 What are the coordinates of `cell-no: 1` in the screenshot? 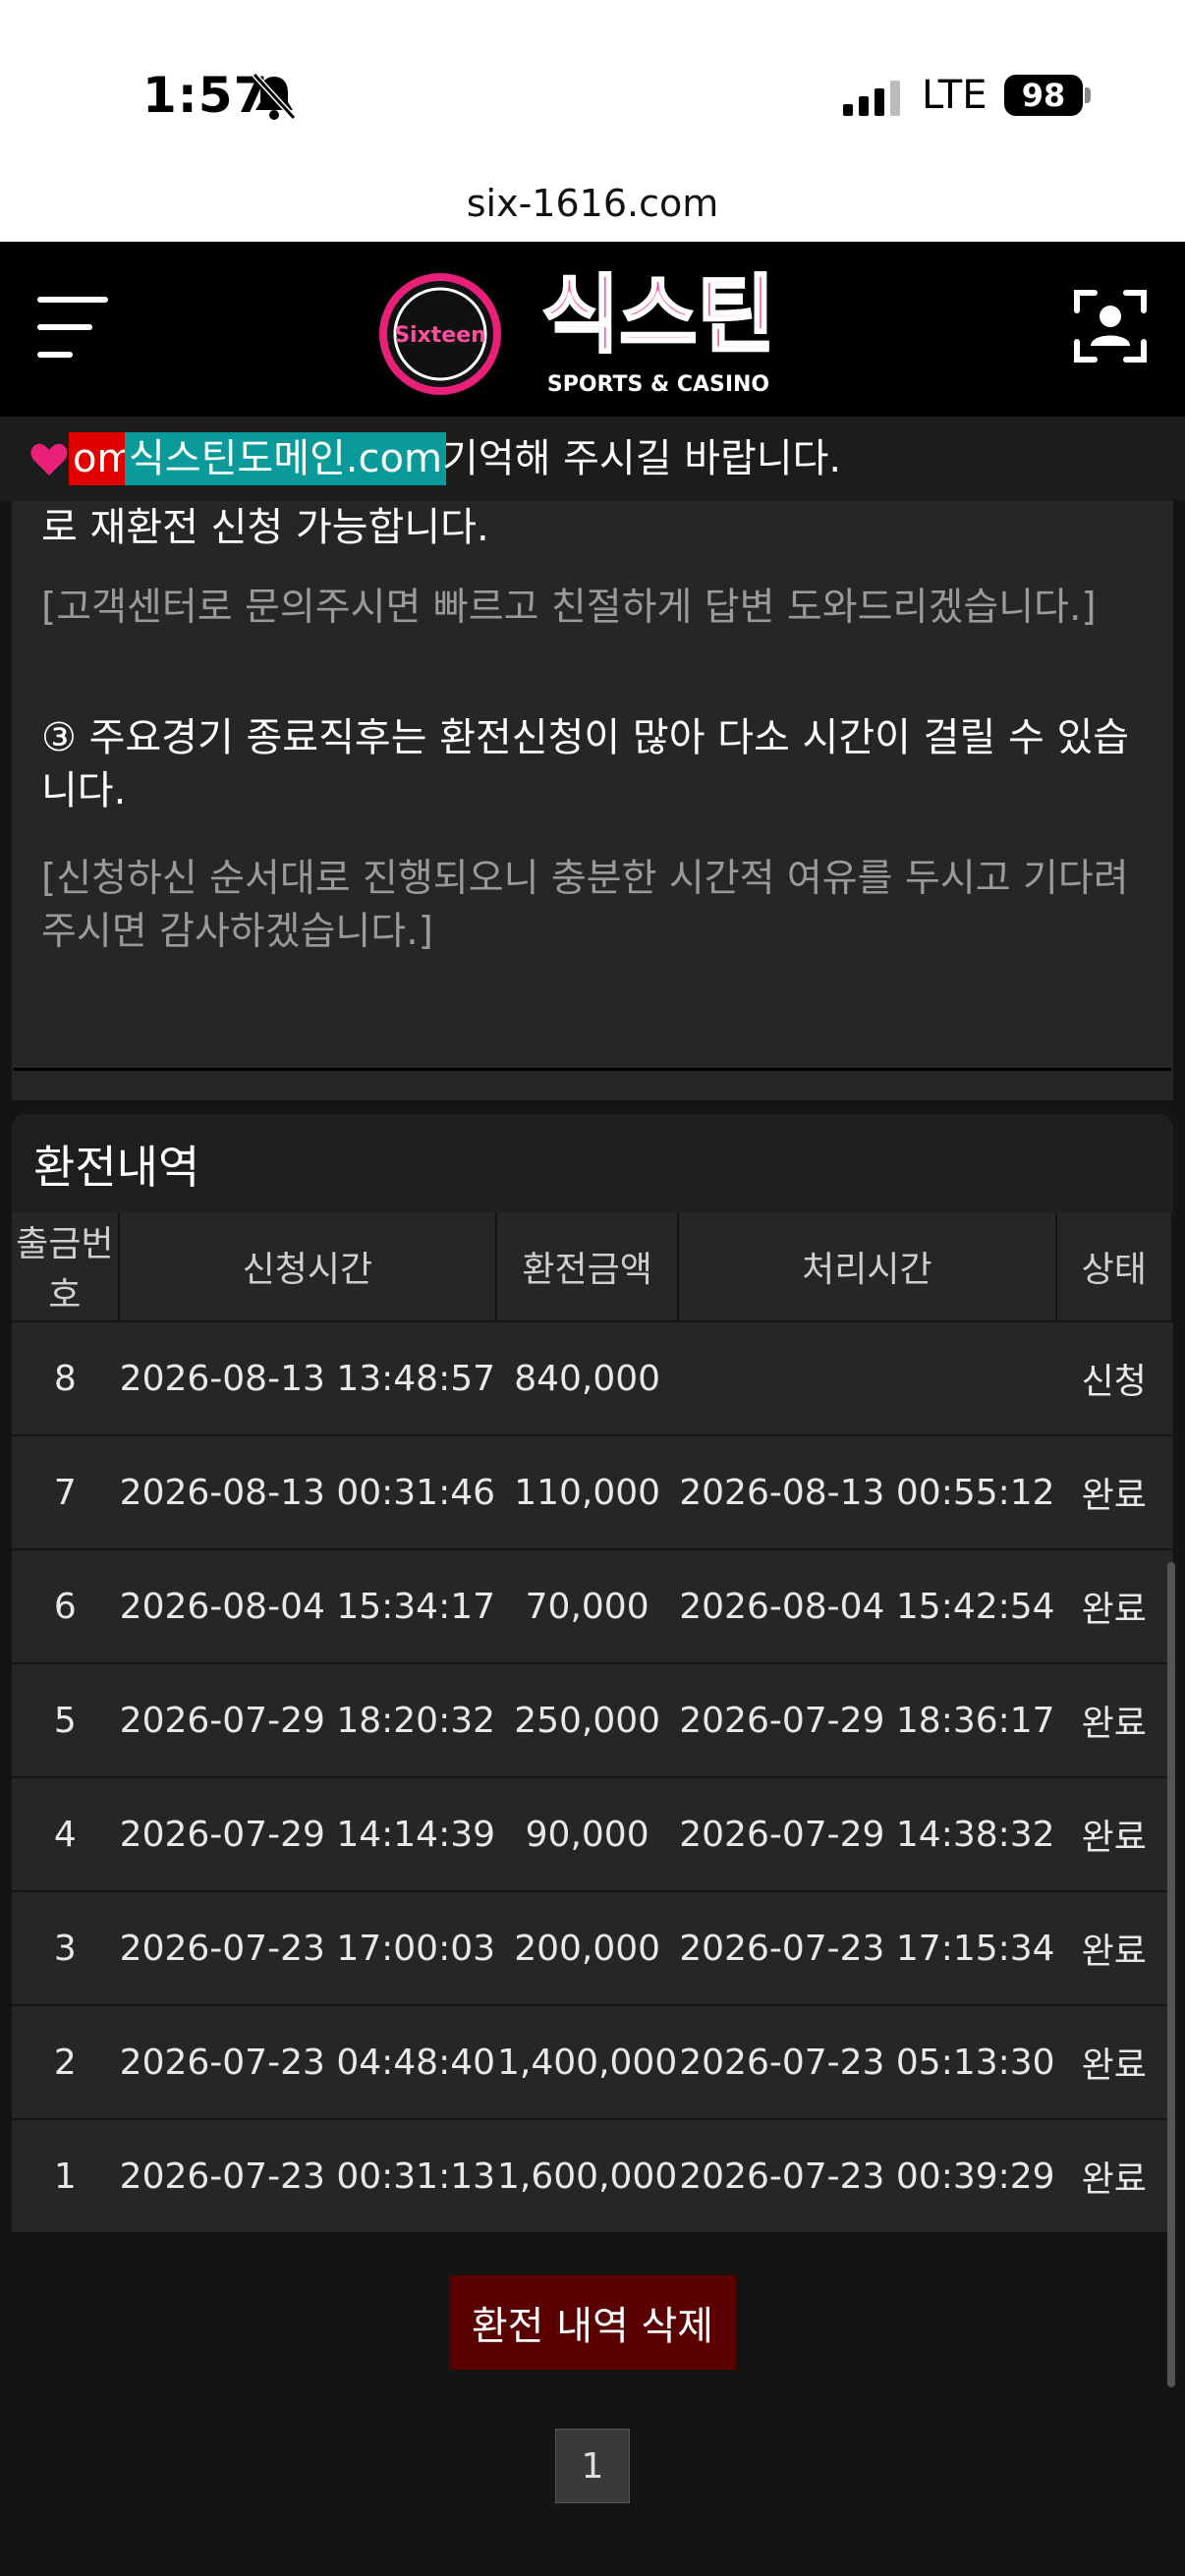 It's located at (66, 2176).